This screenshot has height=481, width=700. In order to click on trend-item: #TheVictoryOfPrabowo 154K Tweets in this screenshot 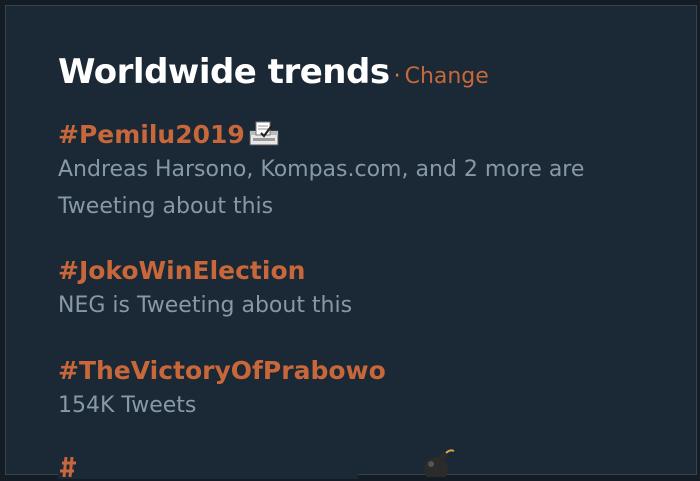, I will do `click(222, 388)`.